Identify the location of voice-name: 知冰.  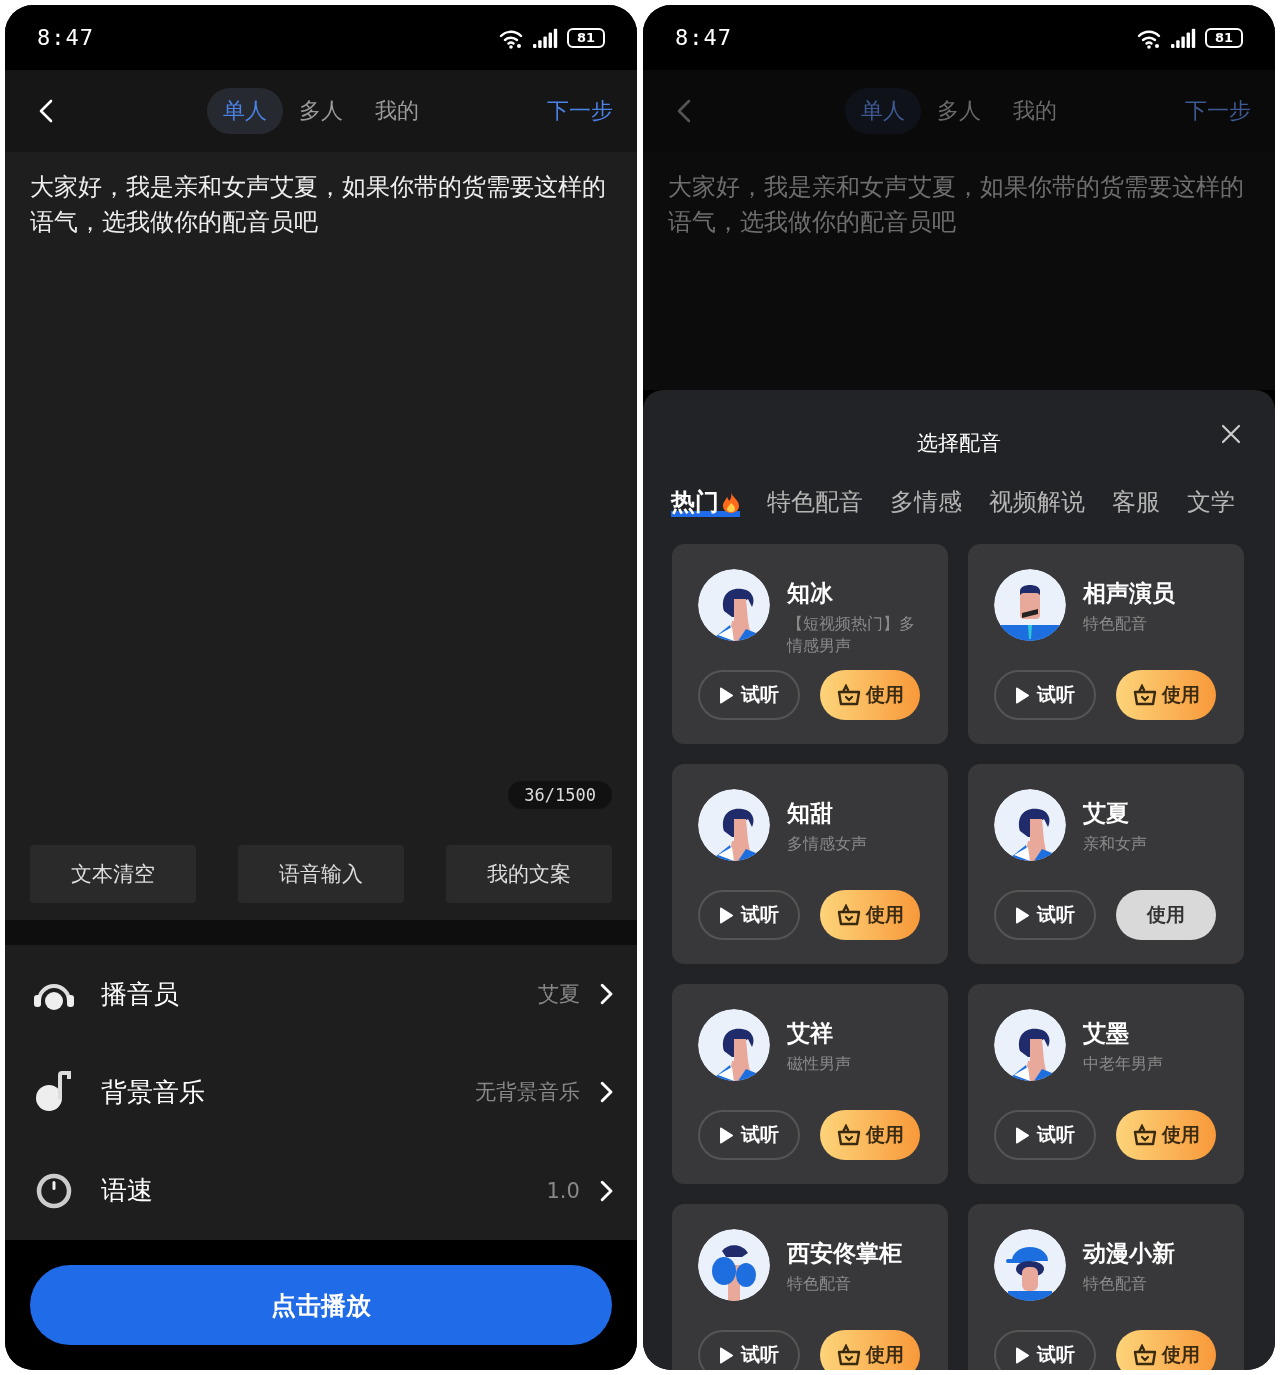
(810, 593).